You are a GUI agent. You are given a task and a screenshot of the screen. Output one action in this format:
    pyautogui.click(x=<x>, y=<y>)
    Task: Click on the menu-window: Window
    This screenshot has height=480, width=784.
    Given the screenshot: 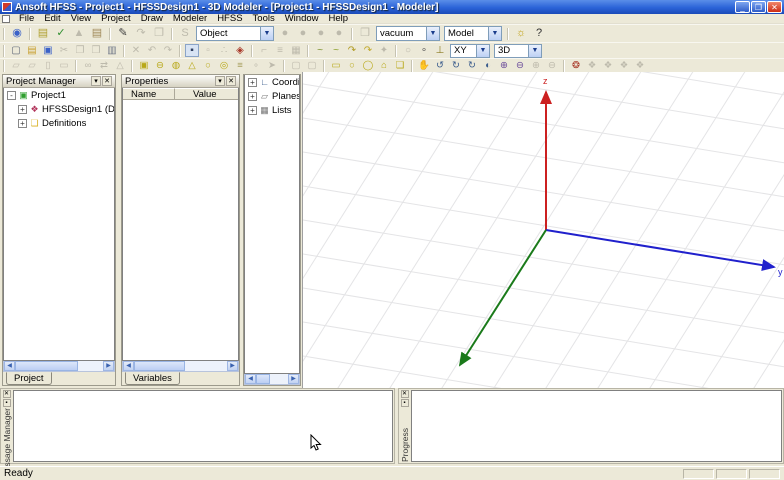 What is the action you would take?
    pyautogui.click(x=302, y=18)
    